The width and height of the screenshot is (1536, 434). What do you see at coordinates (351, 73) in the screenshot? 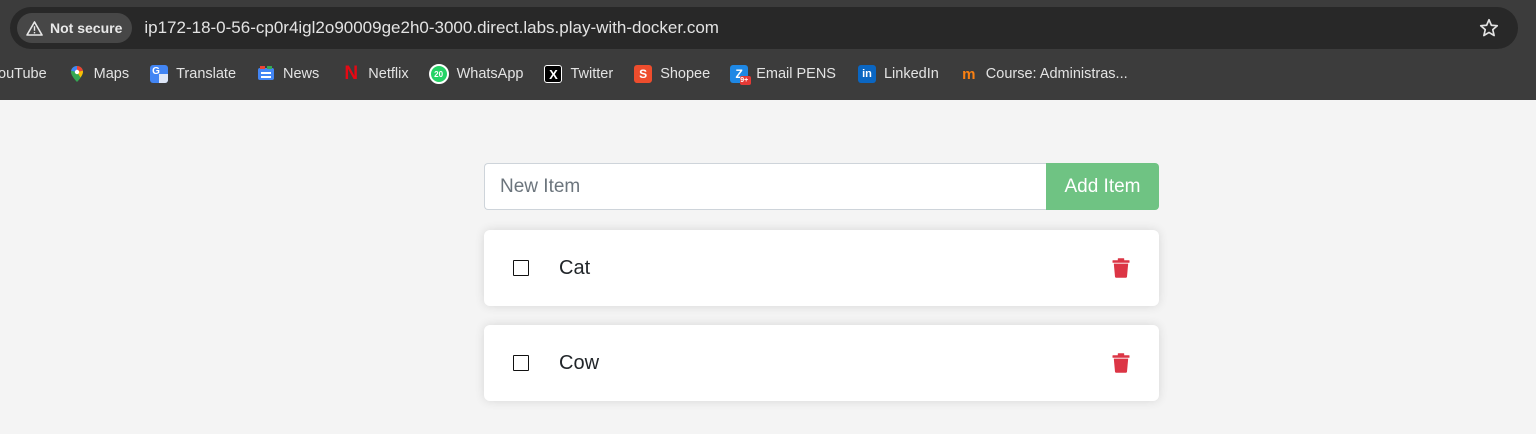
I see `netflix-icon: N` at bounding box center [351, 73].